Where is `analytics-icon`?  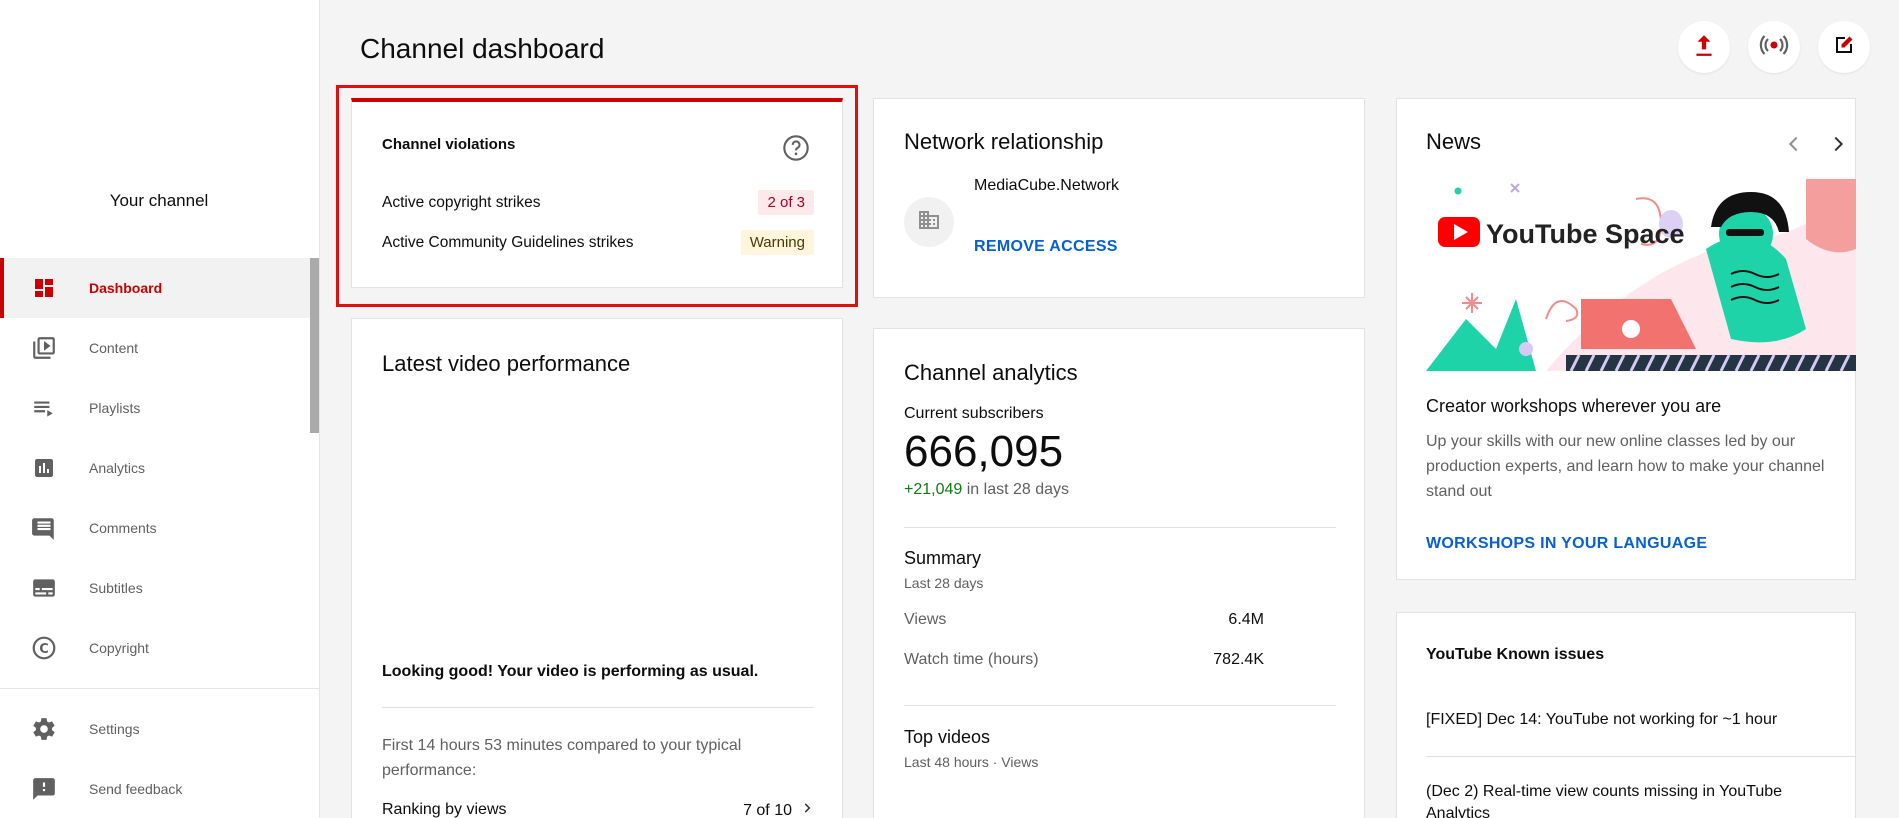 analytics-icon is located at coordinates (44, 468).